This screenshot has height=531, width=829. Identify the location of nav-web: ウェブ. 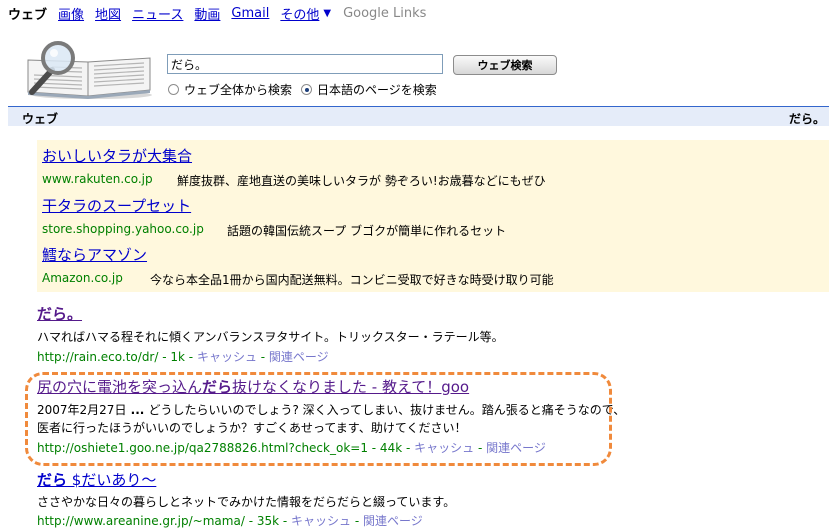
(28, 15).